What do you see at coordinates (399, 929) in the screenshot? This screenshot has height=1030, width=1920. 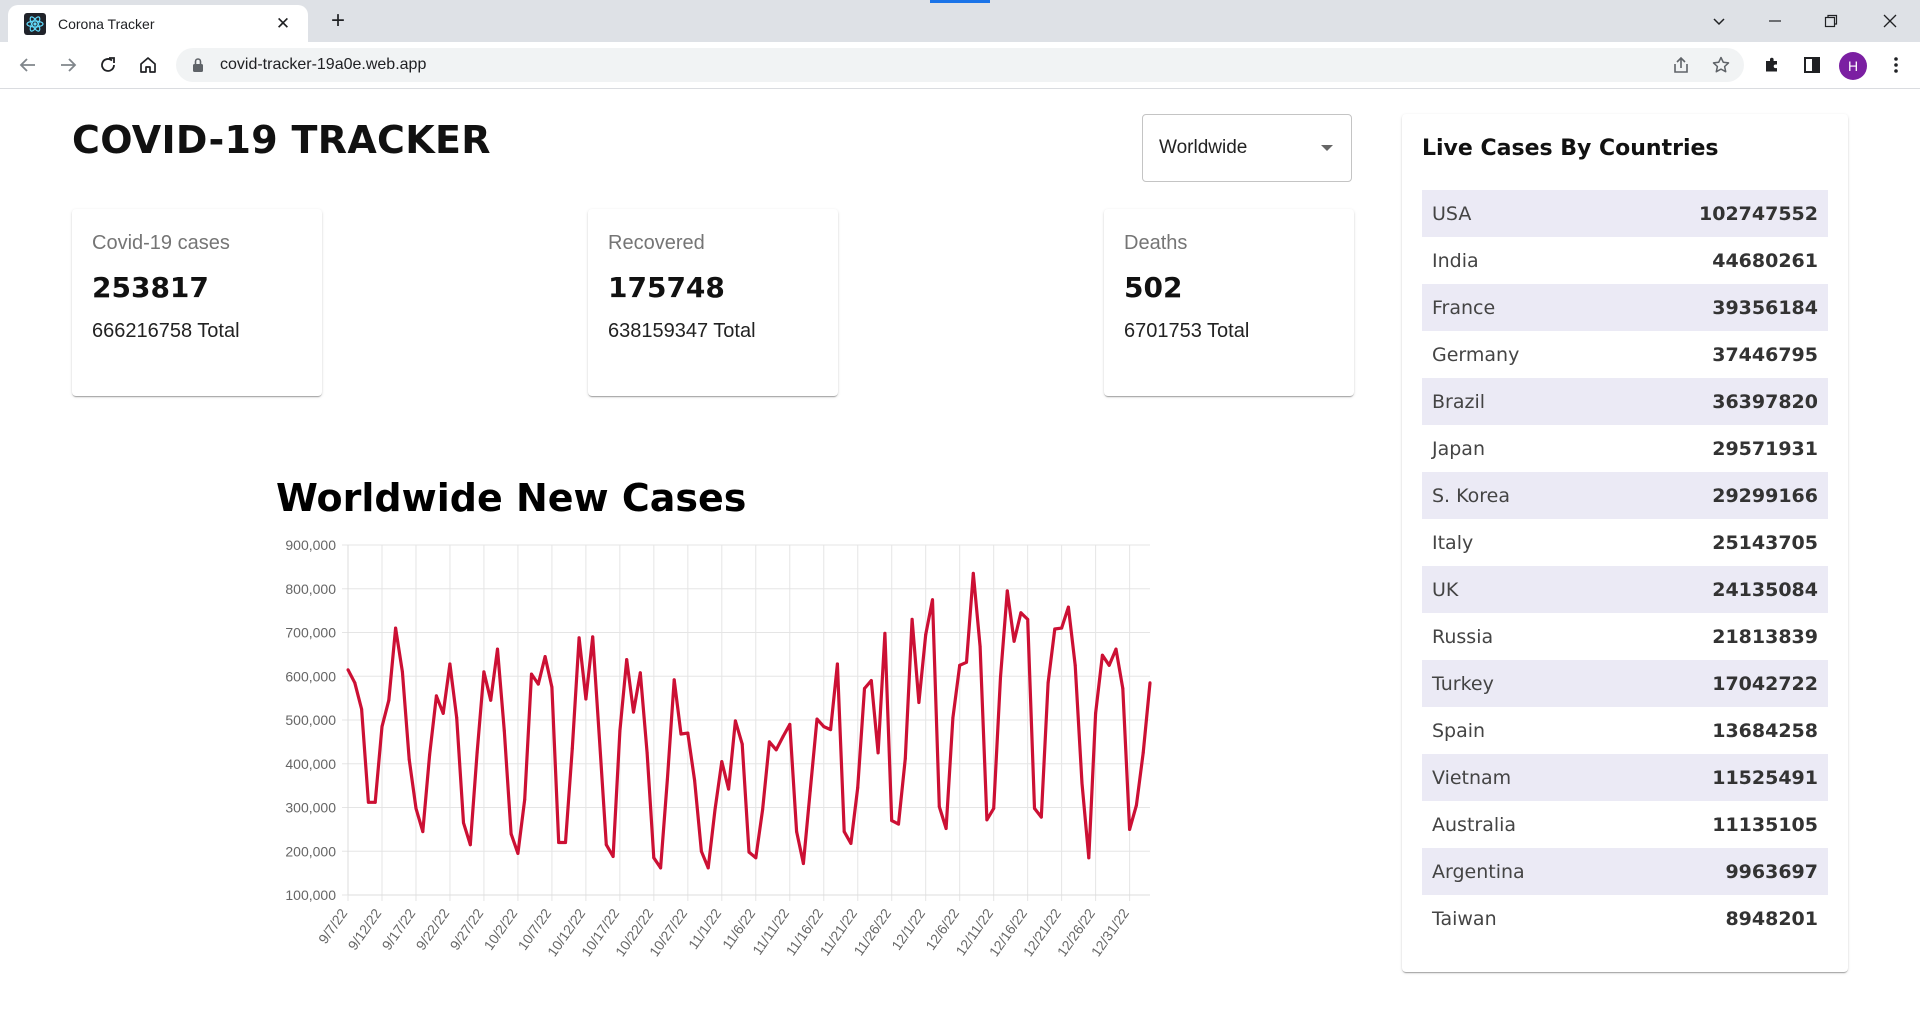 I see `x-tick-label: 9/17/22` at bounding box center [399, 929].